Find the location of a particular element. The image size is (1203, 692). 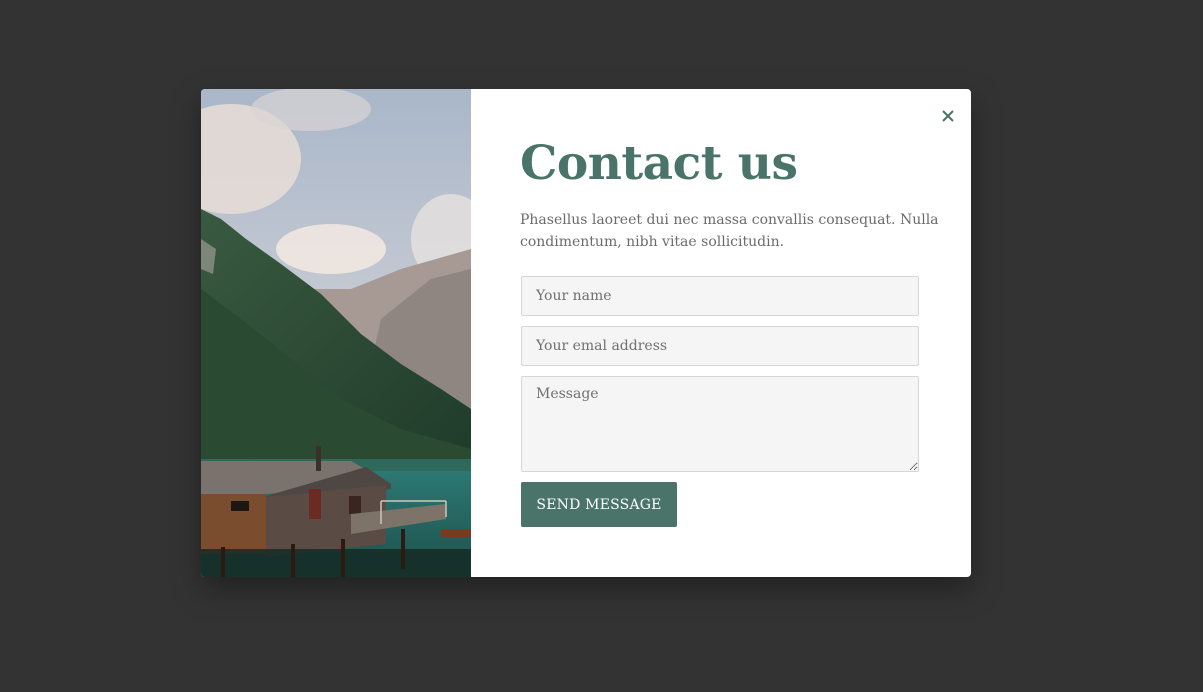

page-title: Contact us is located at coordinates (659, 163).